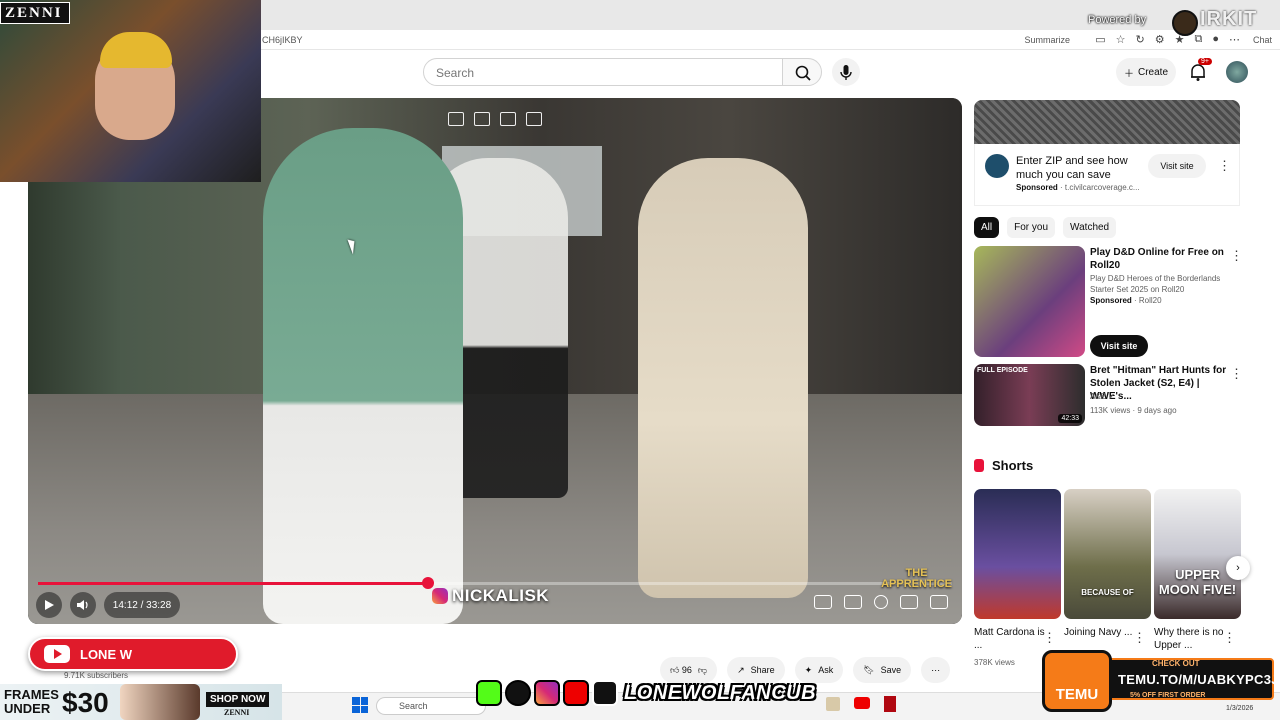 This screenshot has height=720, width=1280. Describe the element at coordinates (1168, 695) in the screenshot. I see `temu-offer: 5% OFF FIRST ORDER` at that location.